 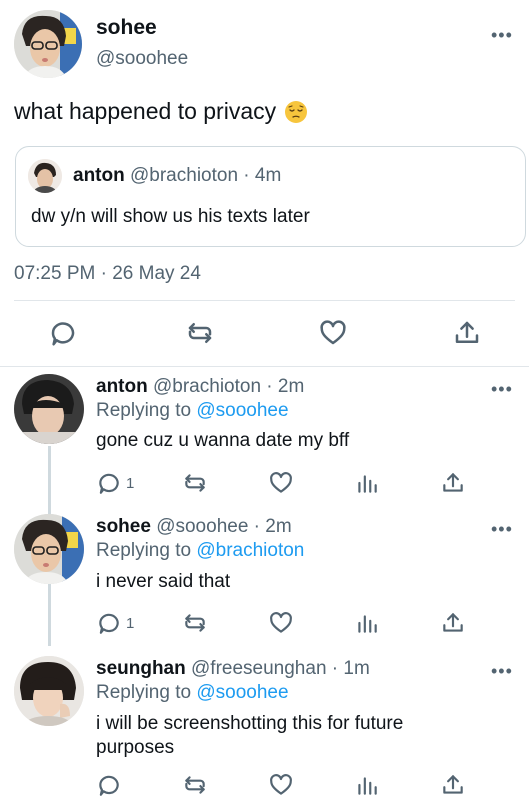 I want to click on tweet-timestamp: 07:25 PM · 26 May 24, so click(x=107, y=274).